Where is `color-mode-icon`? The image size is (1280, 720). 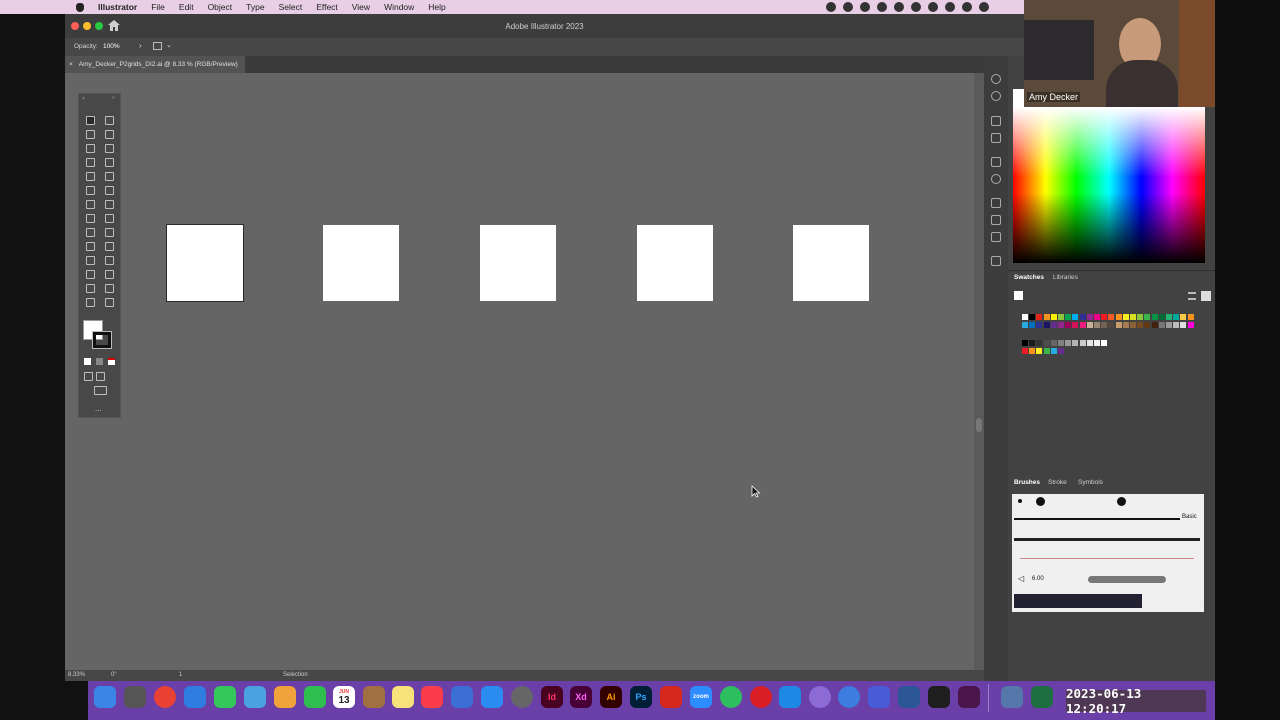 color-mode-icon is located at coordinates (87, 361).